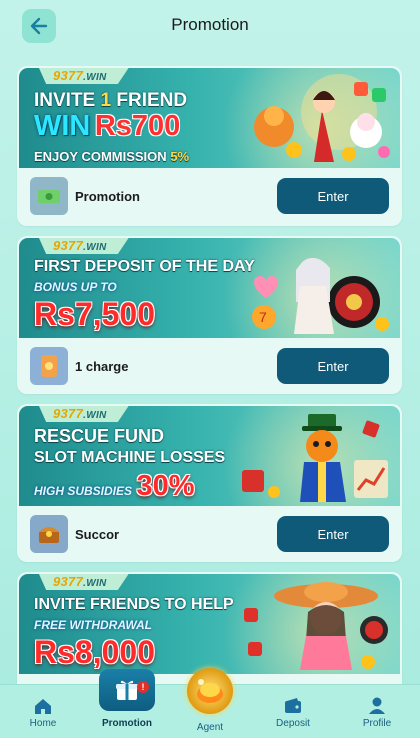  Describe the element at coordinates (49, 366) in the screenshot. I see `charge-icon` at that location.